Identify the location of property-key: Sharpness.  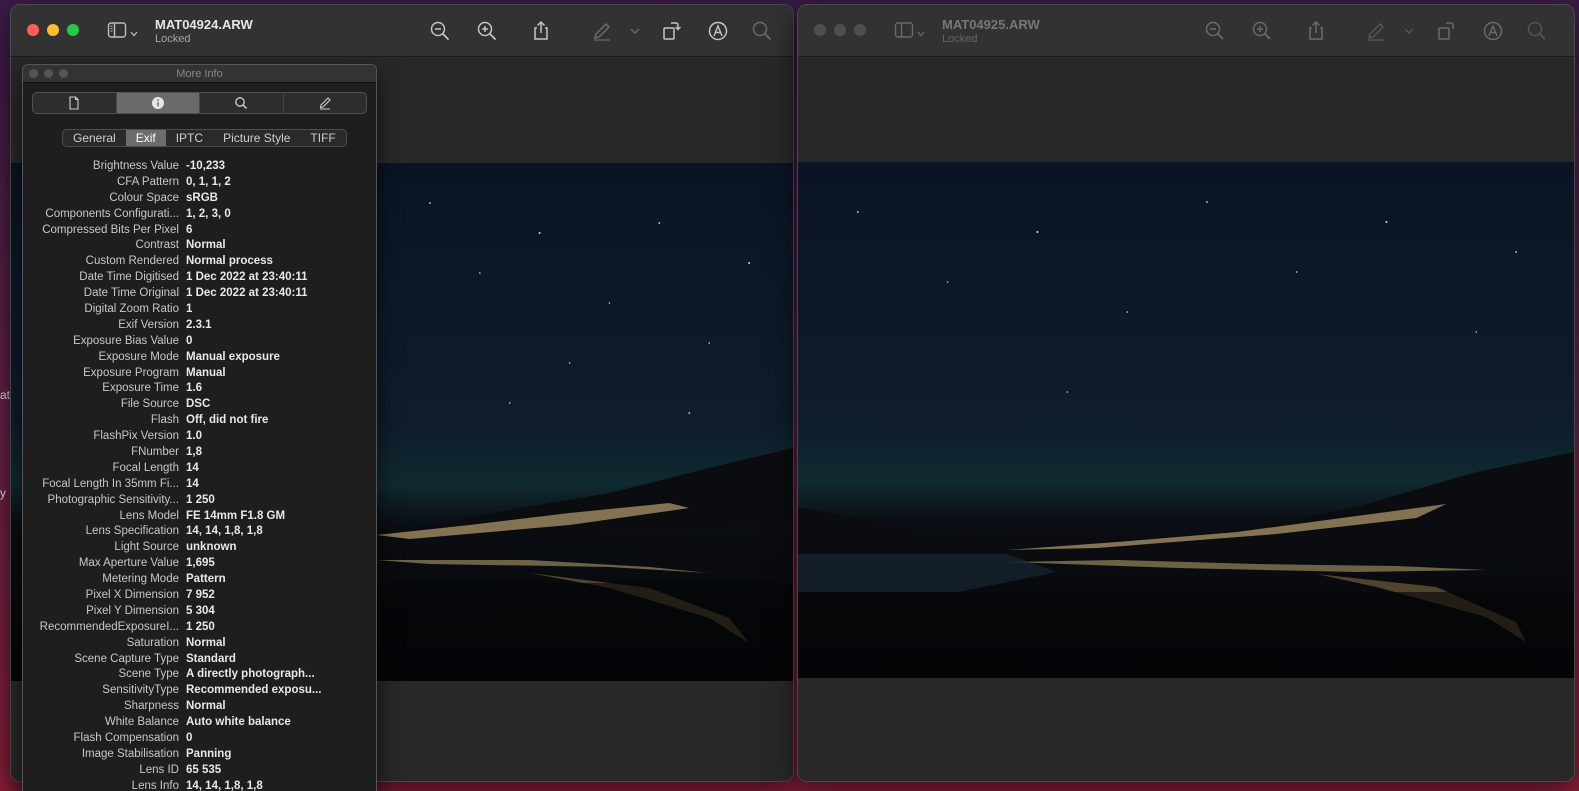
(151, 706).